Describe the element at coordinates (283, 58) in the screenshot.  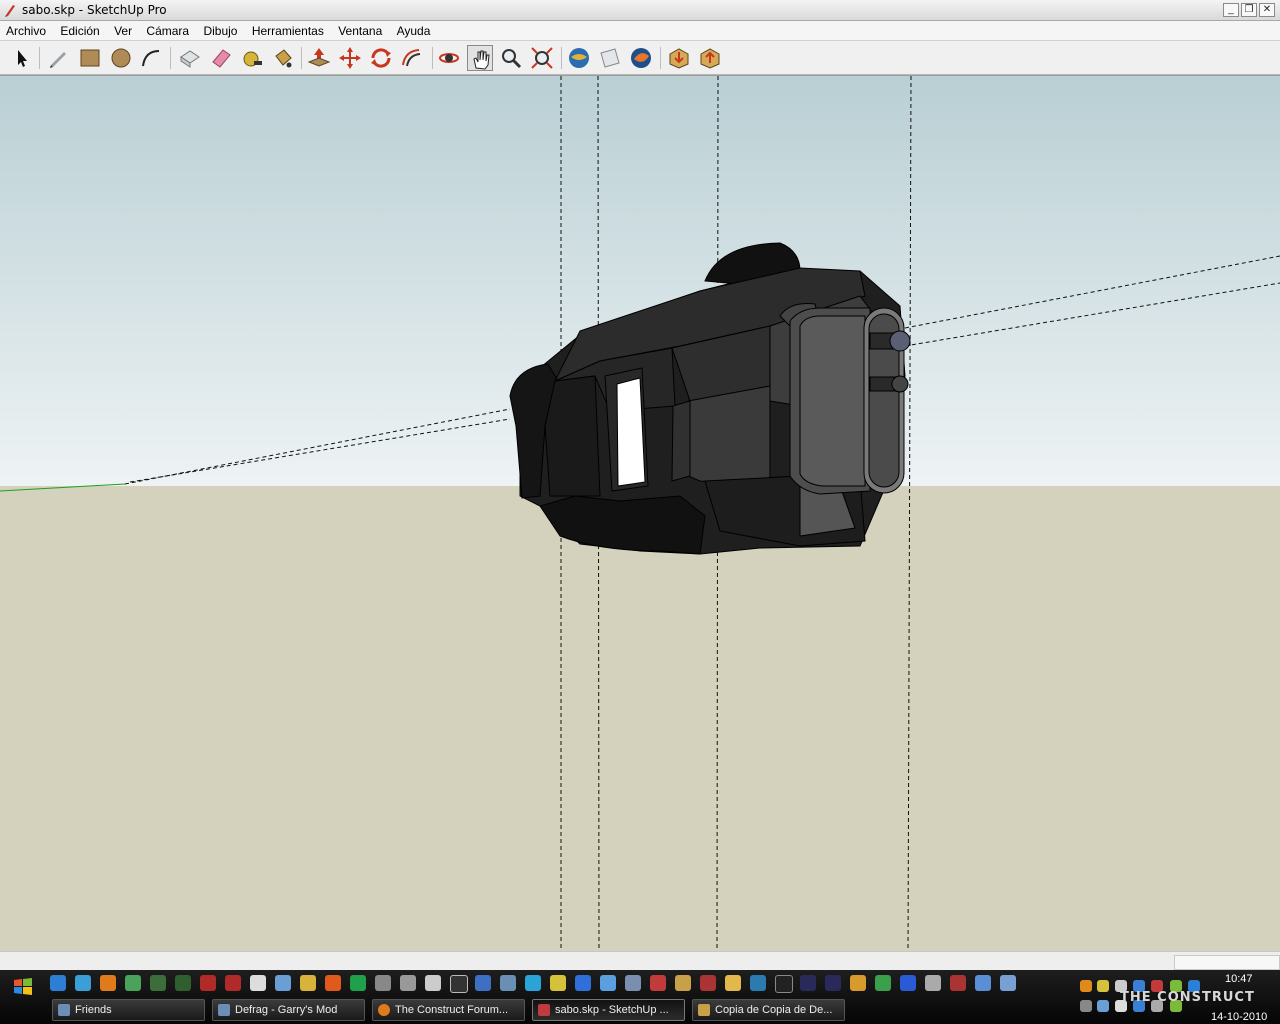
I see `paint-bucket-tool` at that location.